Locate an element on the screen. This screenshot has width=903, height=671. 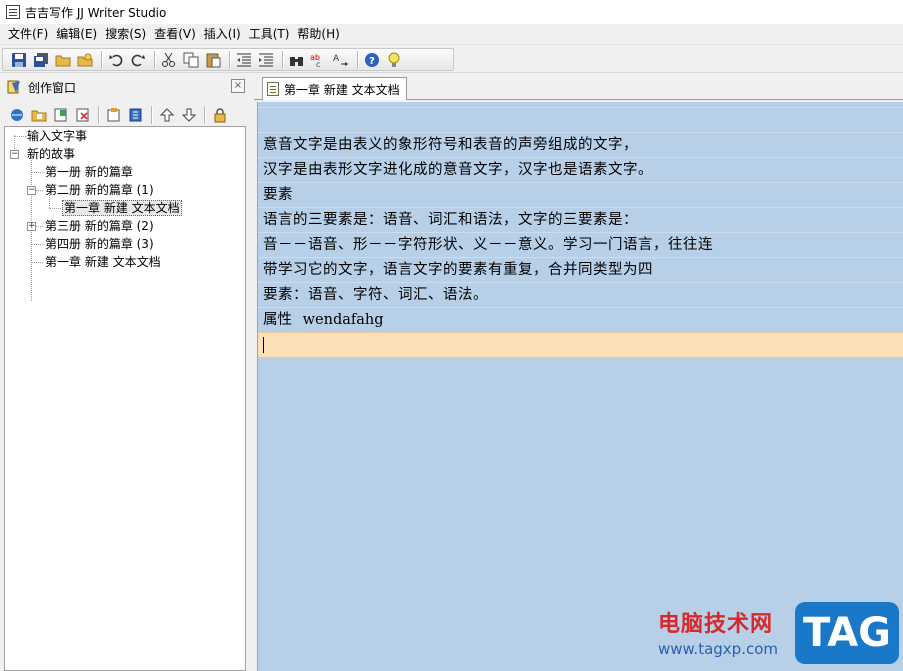
editor-line: 要素 is located at coordinates (580, 194).